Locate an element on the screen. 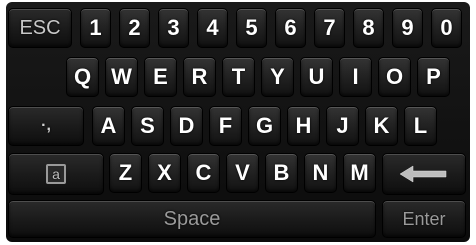  key-m-label: M is located at coordinates (359, 172).